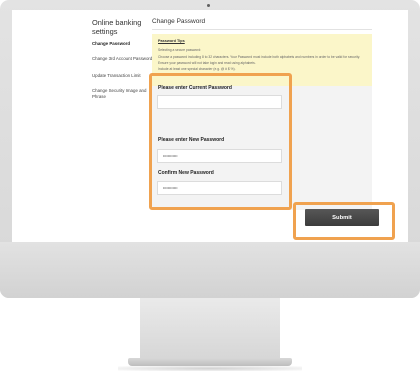 The height and width of the screenshot is (380, 420). I want to click on monitor-chin, so click(210, 270).